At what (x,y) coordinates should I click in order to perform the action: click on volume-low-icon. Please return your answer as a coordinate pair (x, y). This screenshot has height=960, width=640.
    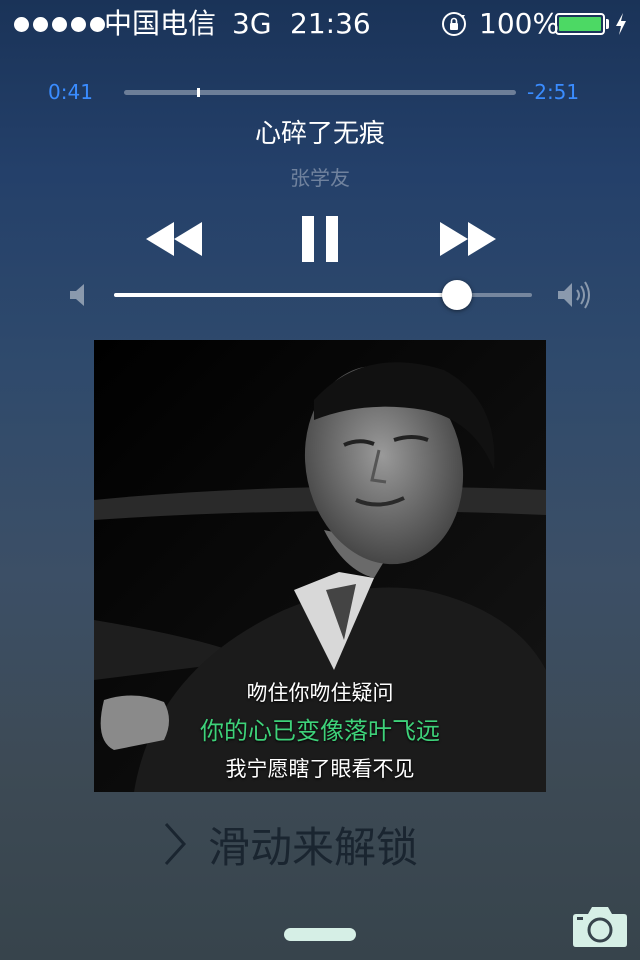
    Looking at the image, I should click on (77, 295).